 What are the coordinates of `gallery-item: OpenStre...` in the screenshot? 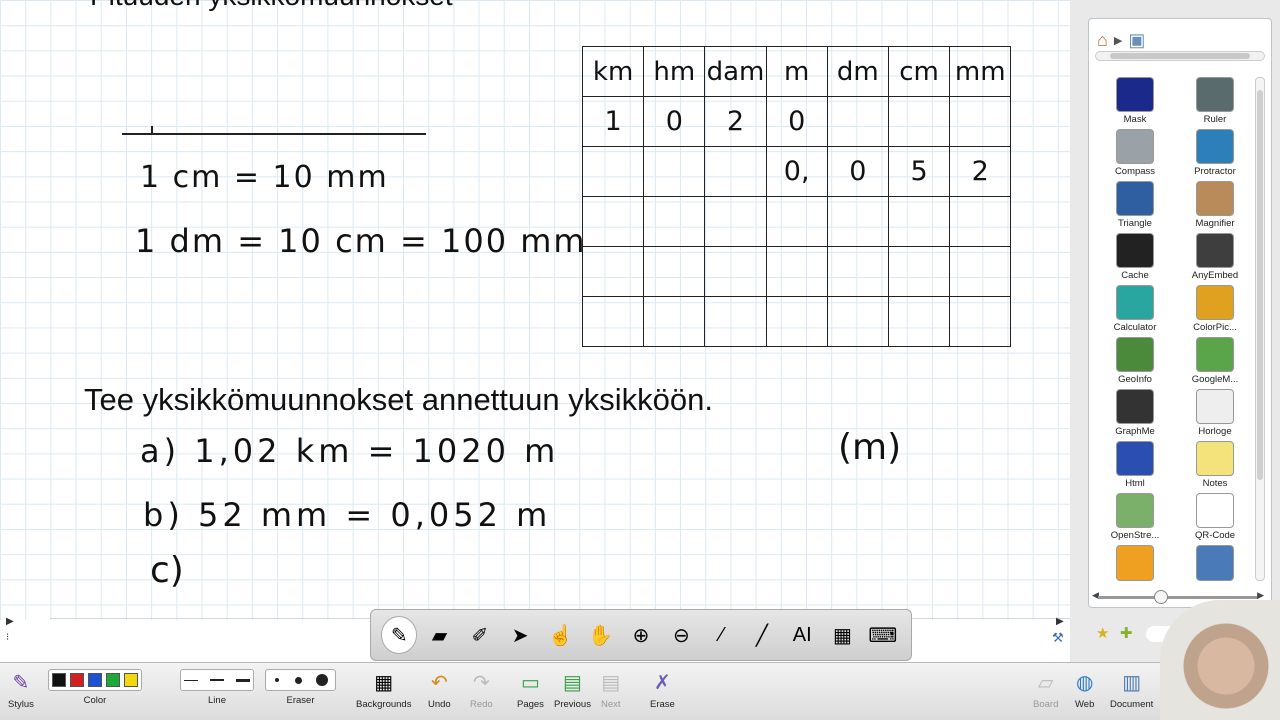 It's located at (1135, 517).